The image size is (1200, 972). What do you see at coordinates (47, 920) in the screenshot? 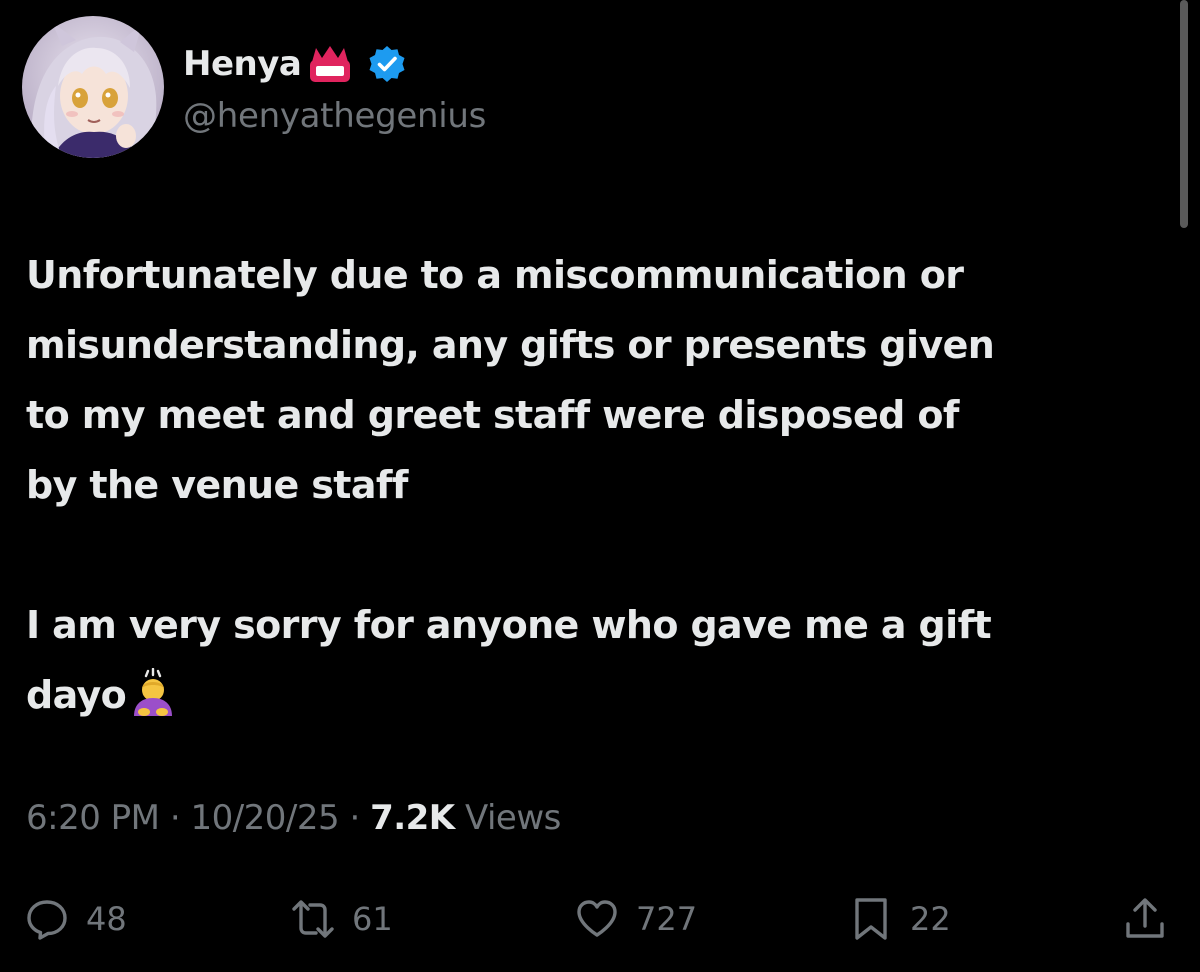
I see `reply-icon` at bounding box center [47, 920].